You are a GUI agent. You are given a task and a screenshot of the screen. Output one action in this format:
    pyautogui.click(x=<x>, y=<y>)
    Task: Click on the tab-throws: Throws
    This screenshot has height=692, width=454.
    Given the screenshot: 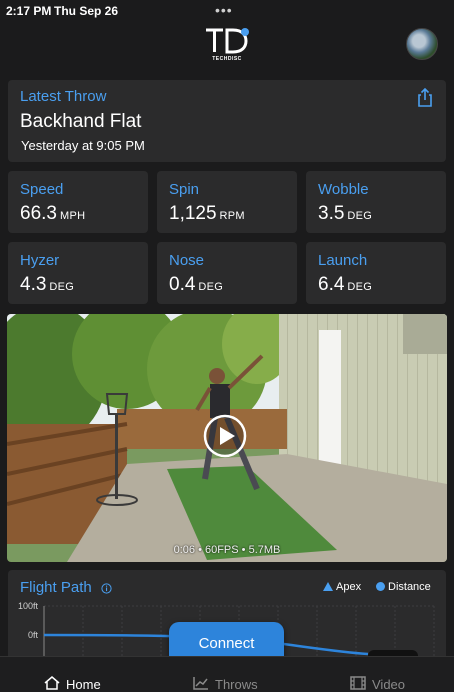 What is the action you would take?
    pyautogui.click(x=225, y=684)
    